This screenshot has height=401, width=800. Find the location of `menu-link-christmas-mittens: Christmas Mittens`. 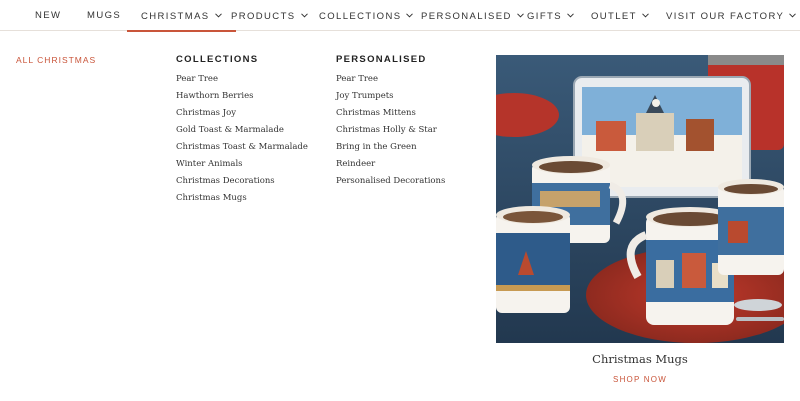

menu-link-christmas-mittens: Christmas Mittens is located at coordinates (390, 113).